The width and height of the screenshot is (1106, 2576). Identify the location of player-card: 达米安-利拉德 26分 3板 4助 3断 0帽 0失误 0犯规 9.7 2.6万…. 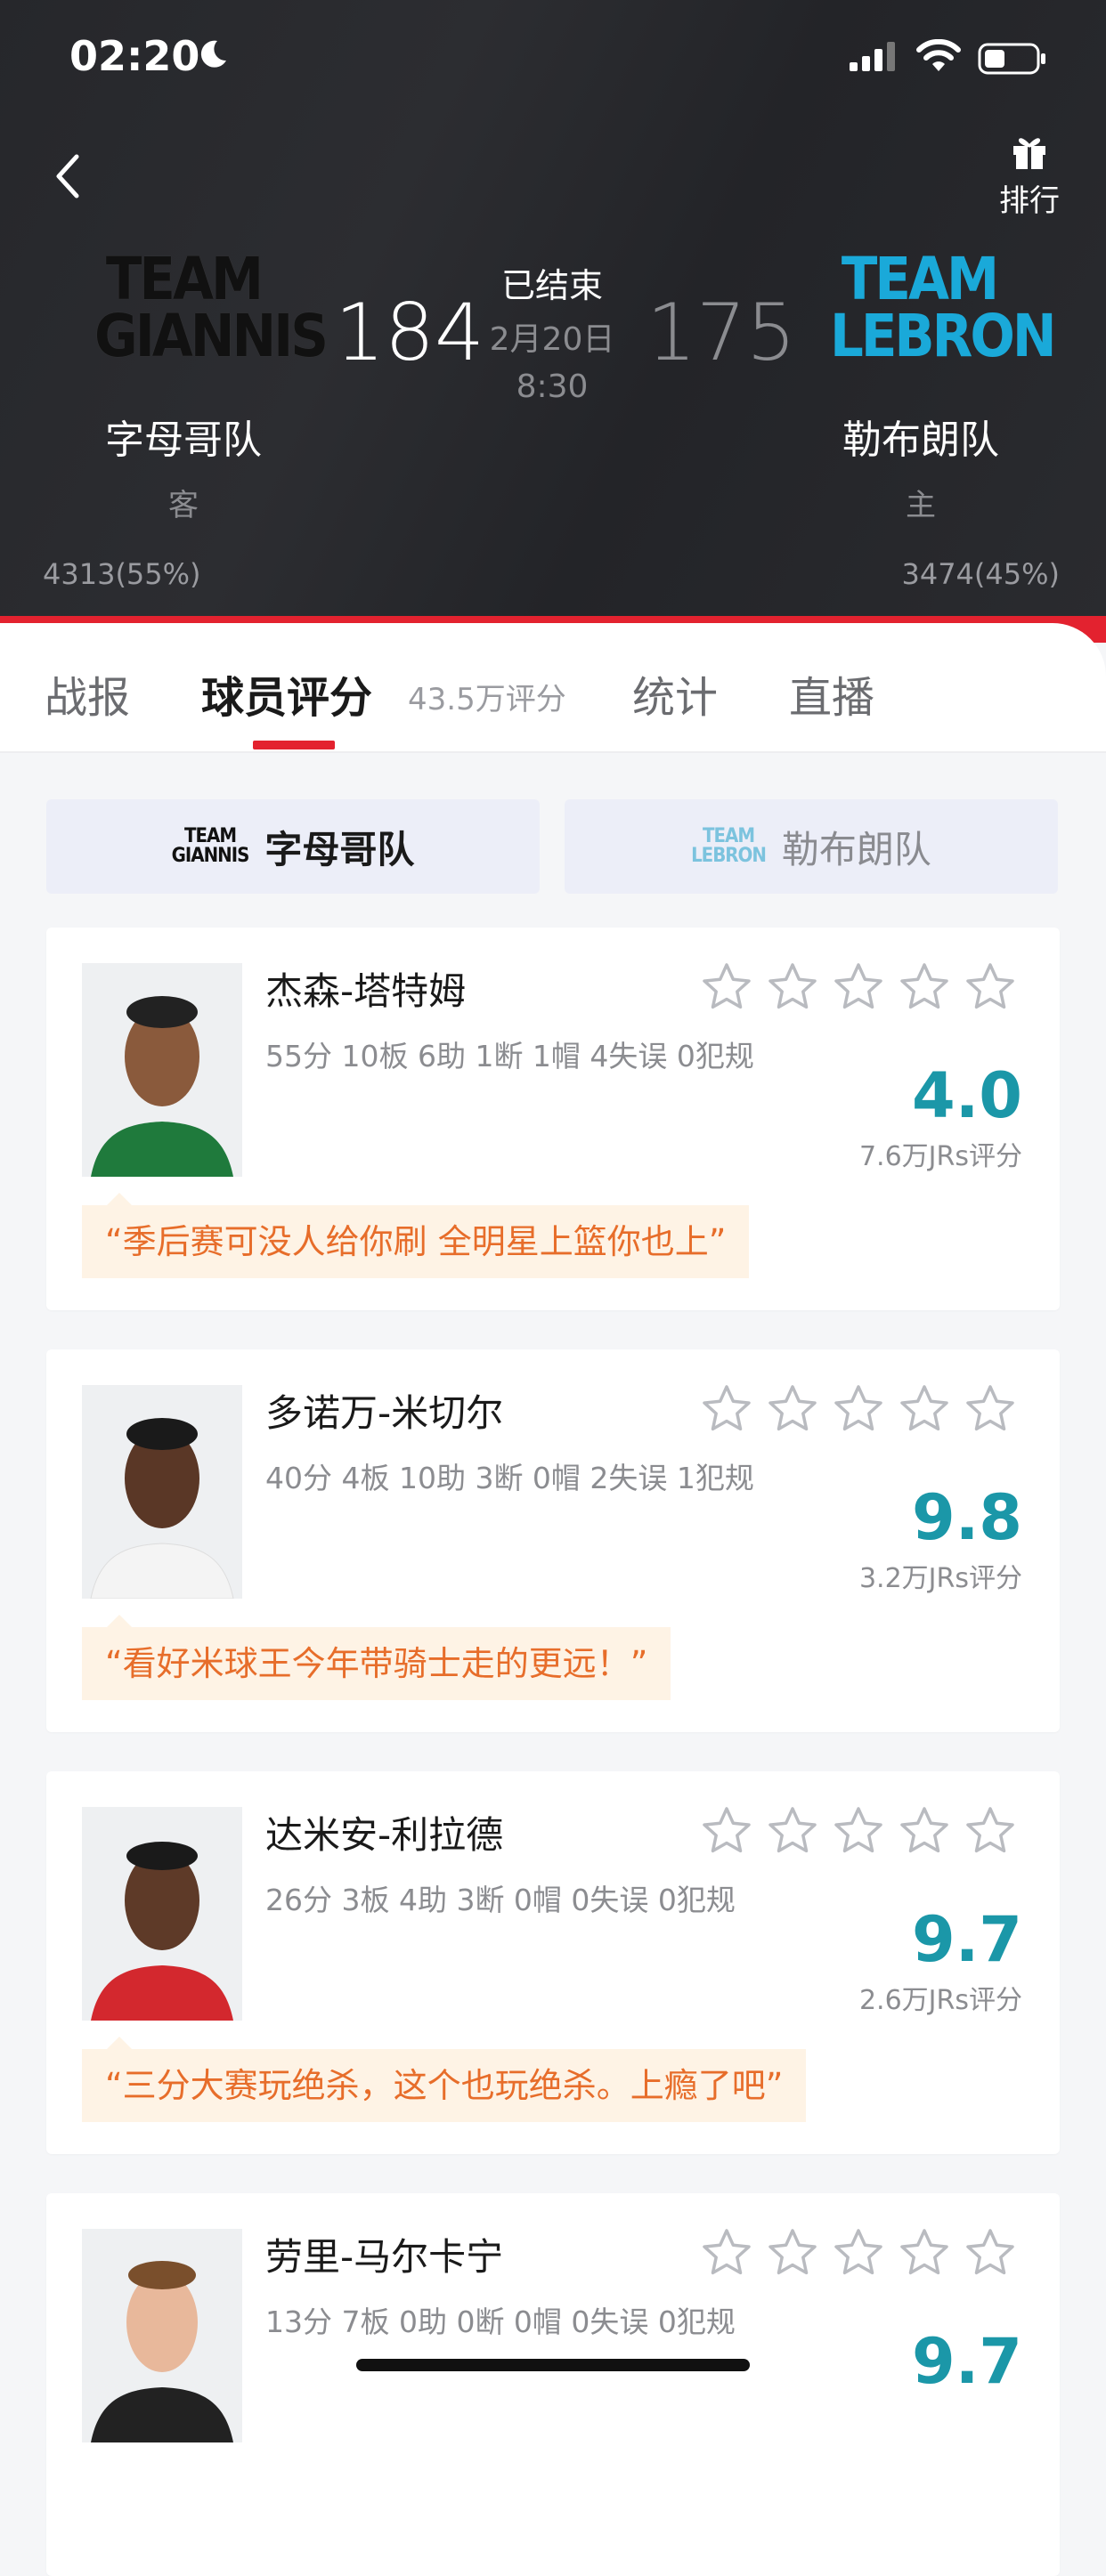
(553, 1963).